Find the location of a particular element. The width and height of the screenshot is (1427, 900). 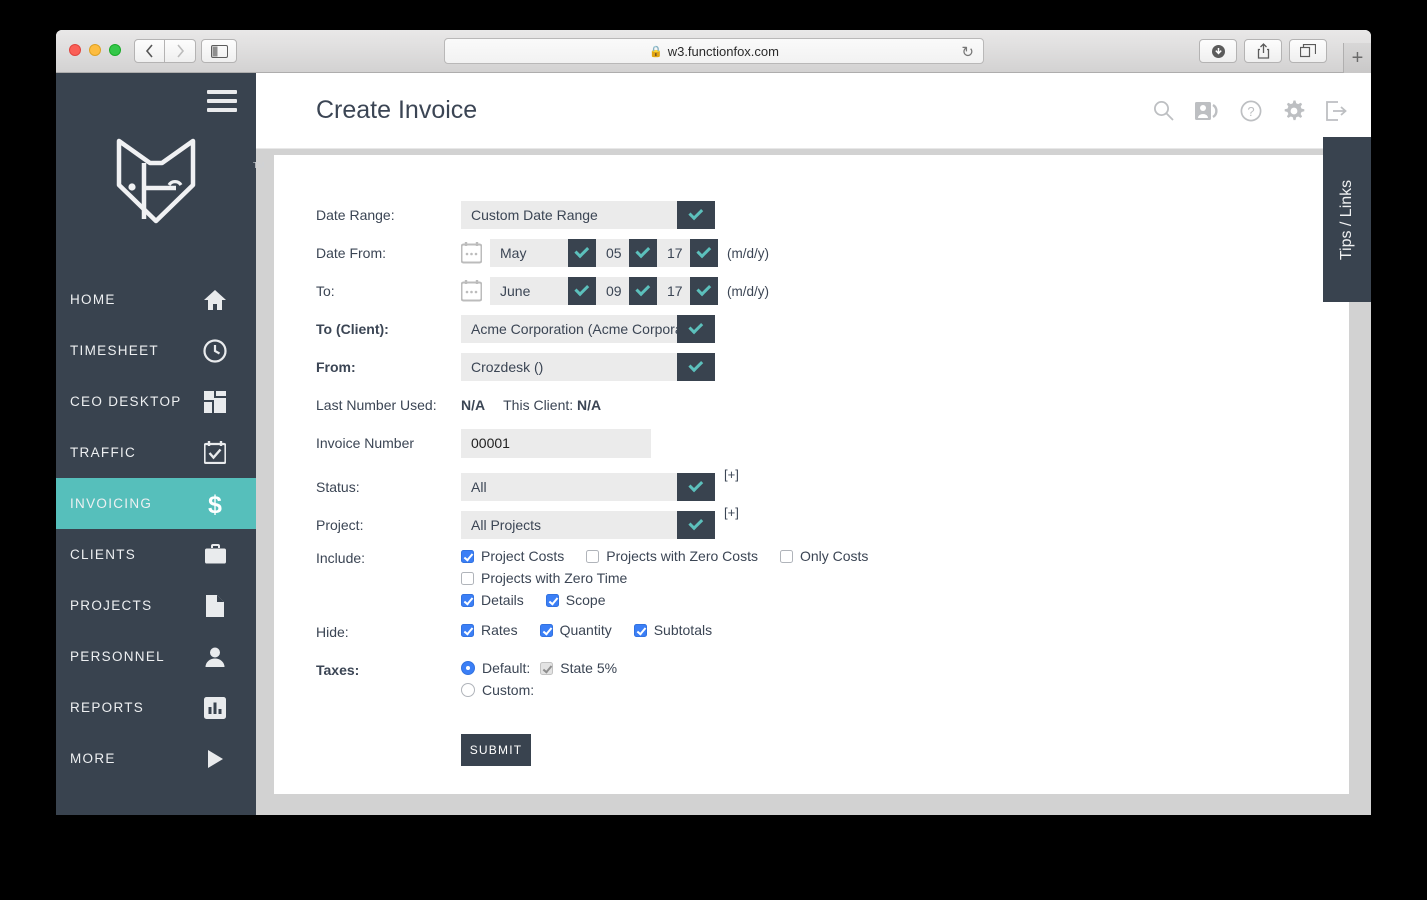

date-to-day-select: 09 is located at coordinates (626, 291).